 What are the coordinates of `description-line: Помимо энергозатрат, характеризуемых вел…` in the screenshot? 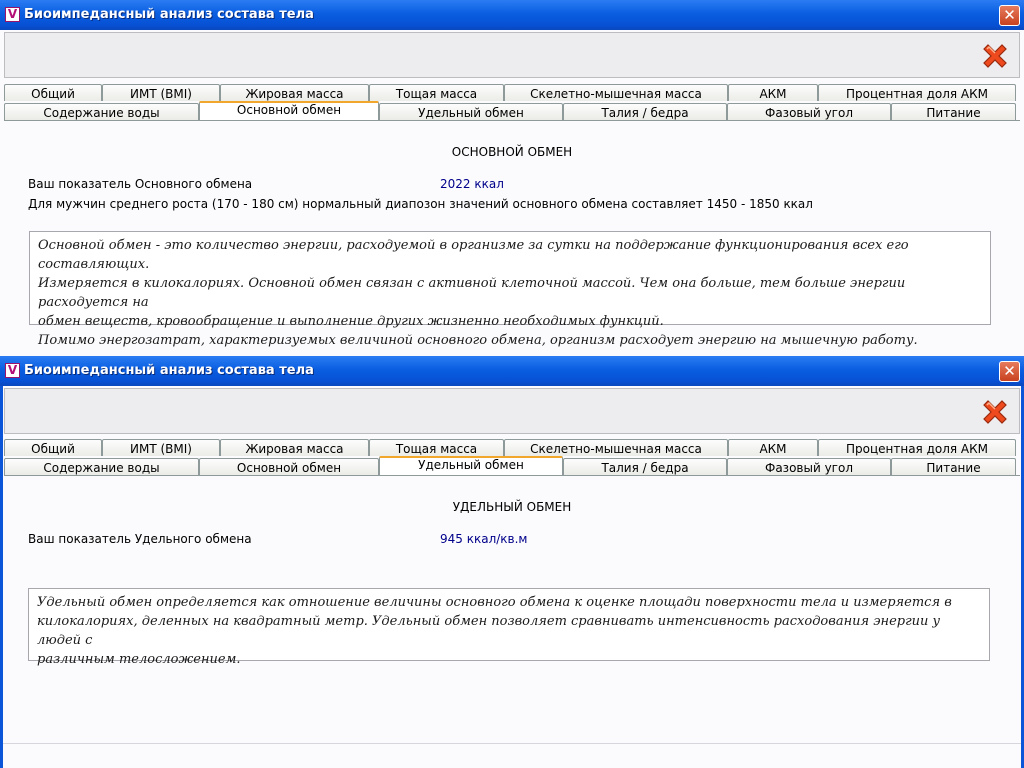 It's located at (478, 340).